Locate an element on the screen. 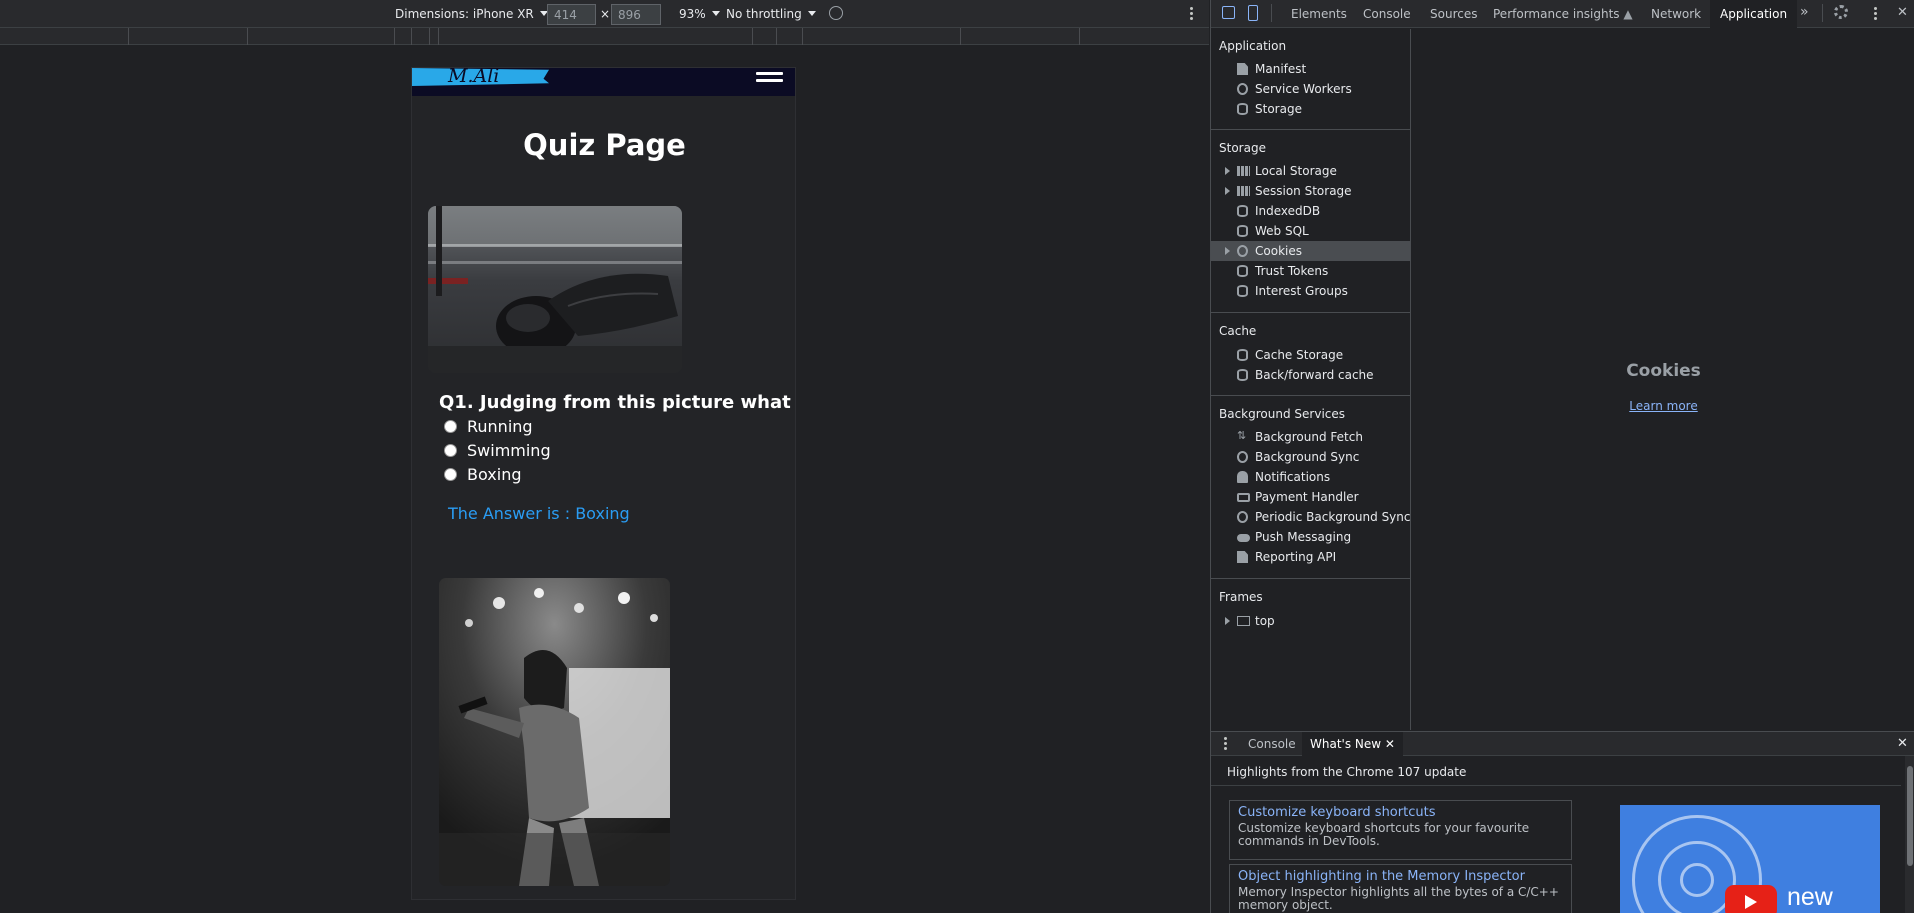  navbar: M.Ali is located at coordinates (603, 82).